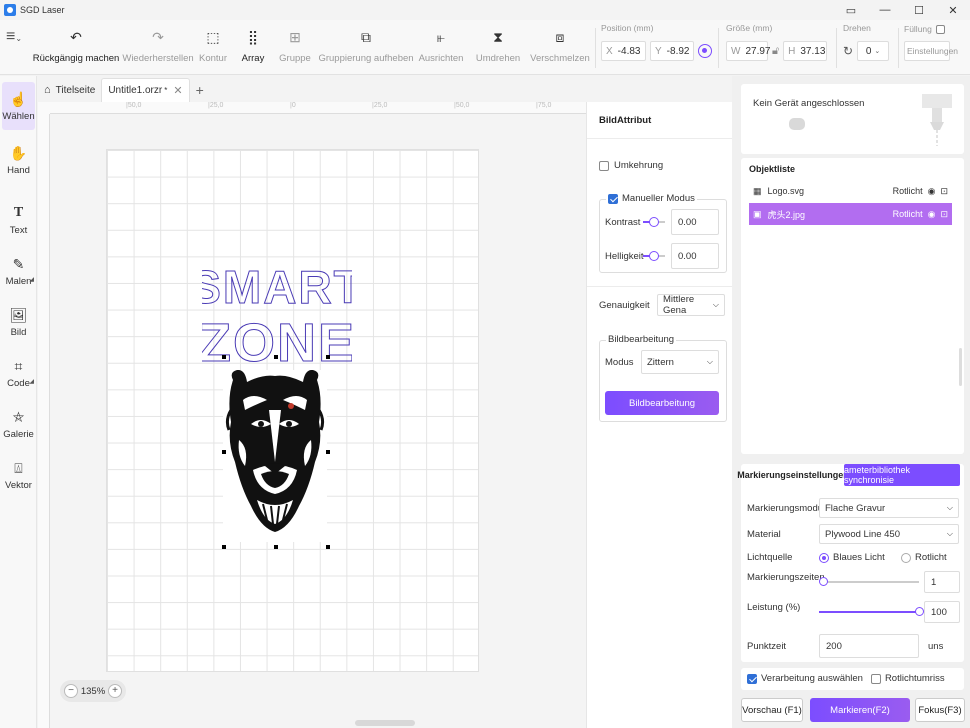  What do you see at coordinates (631, 165) in the screenshot?
I see `invert-option: Umkehrung` at bounding box center [631, 165].